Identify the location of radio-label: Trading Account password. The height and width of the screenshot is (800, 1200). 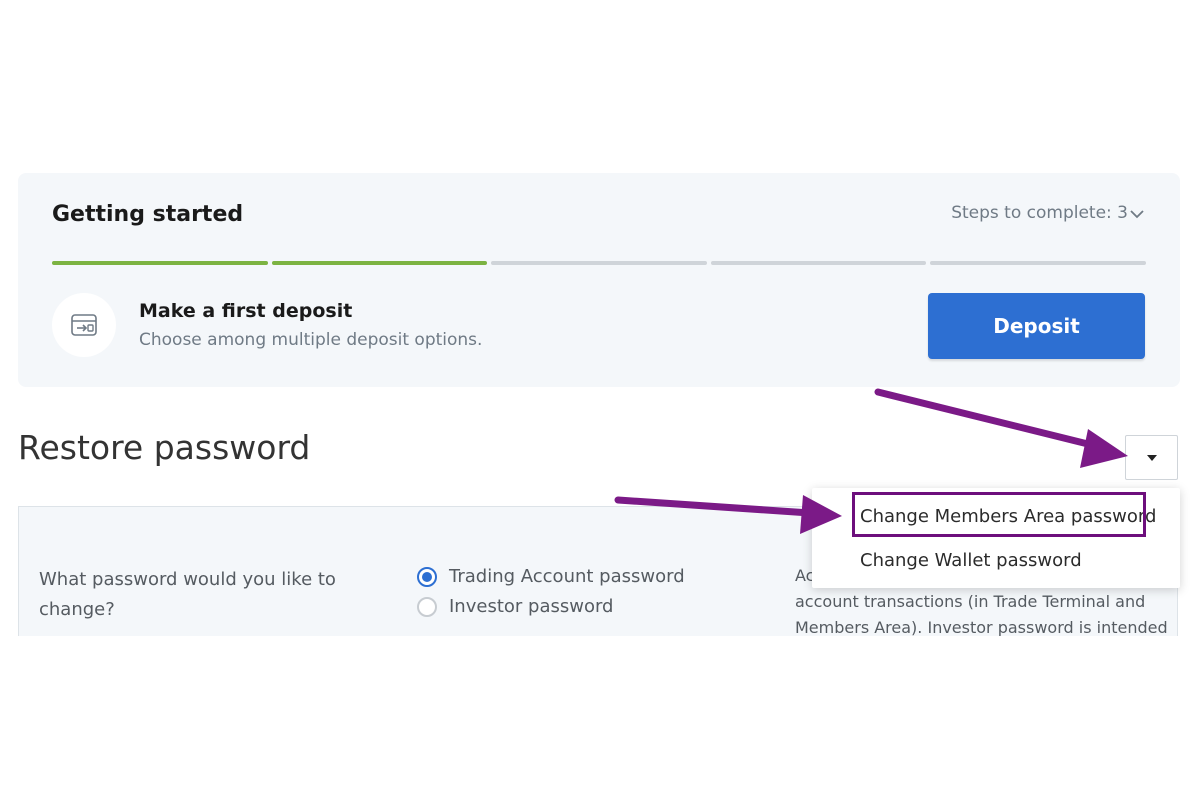
(567, 576).